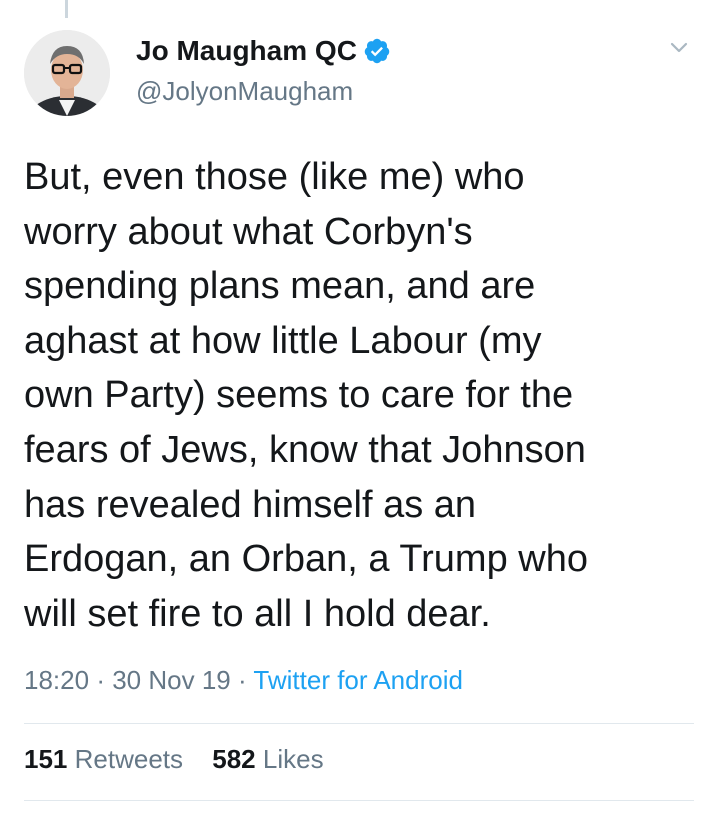  I want to click on tweet-header: Jo Maugham QC @JolyonMaugham, so click(359, 75).